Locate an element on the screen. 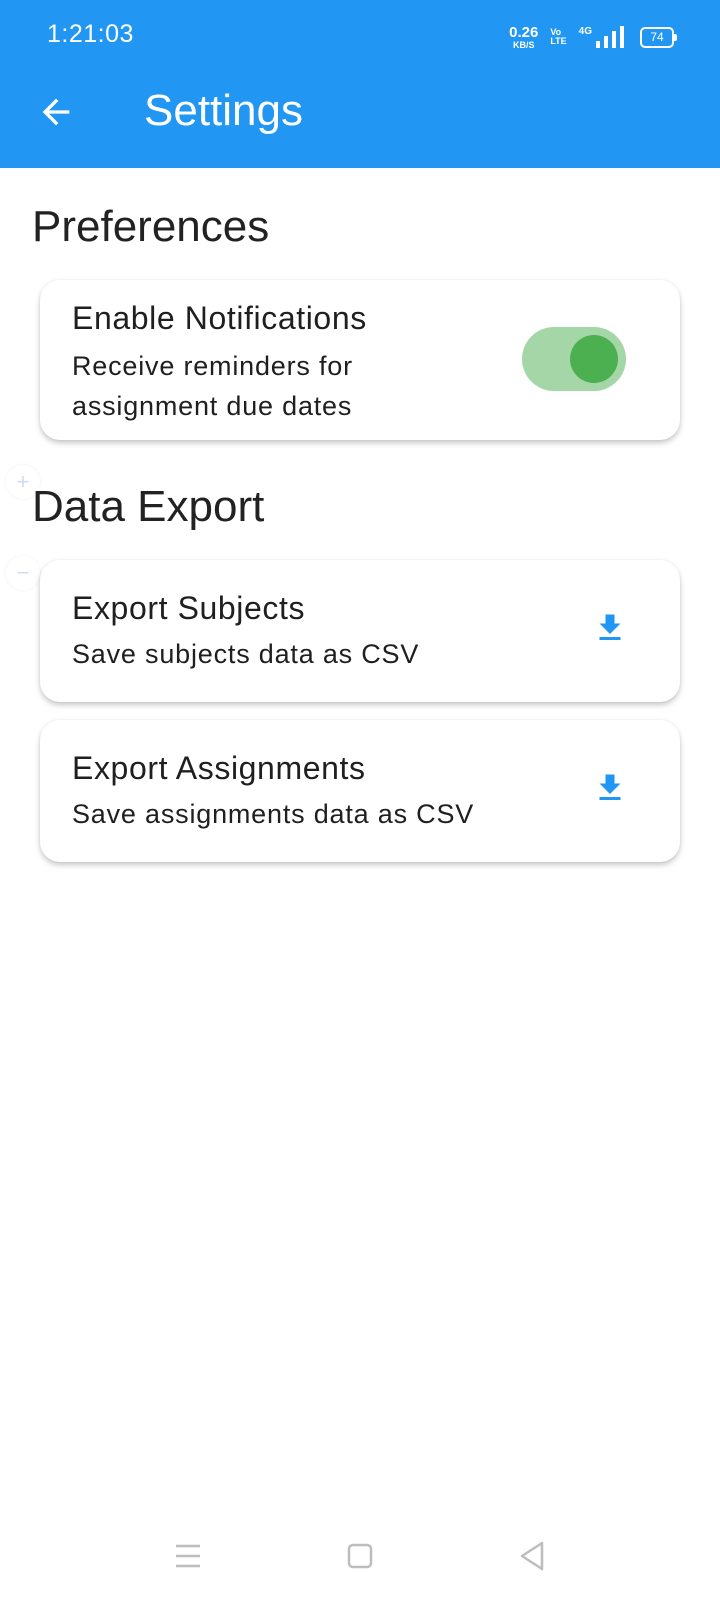 The height and width of the screenshot is (1600, 720). network-speed: 0.26 KB/S is located at coordinates (523, 37).